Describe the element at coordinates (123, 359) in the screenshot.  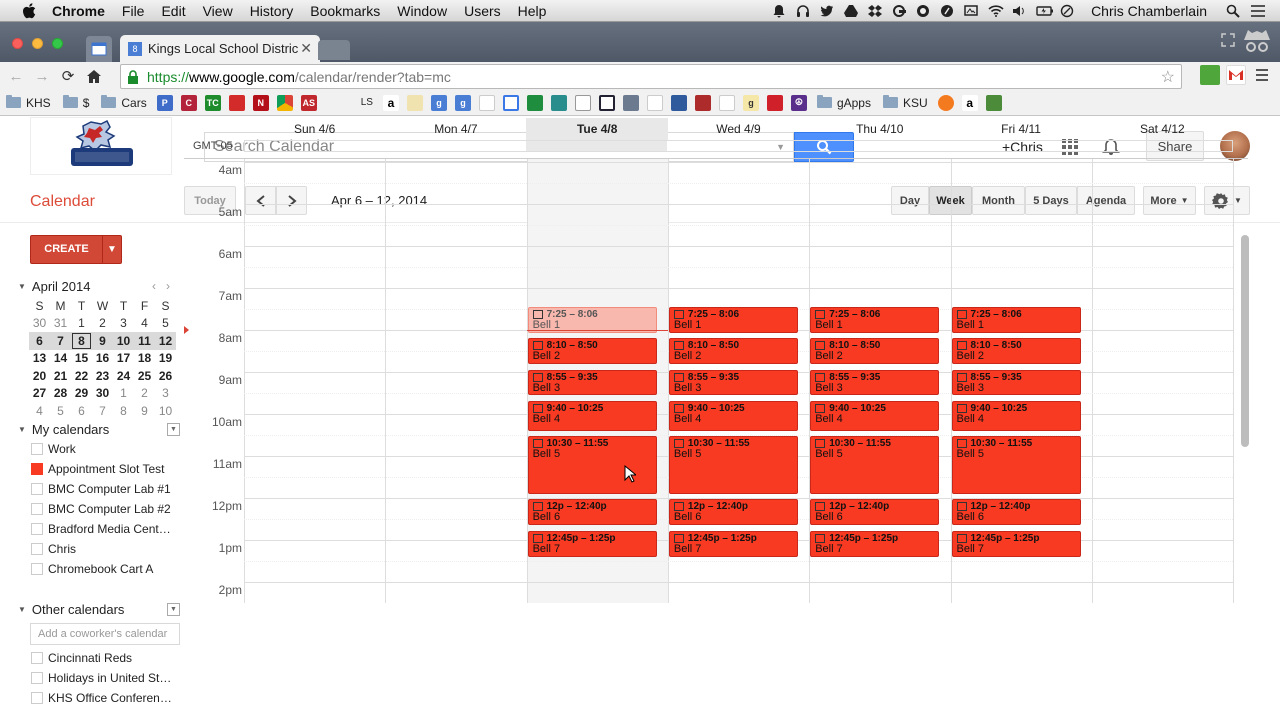
I see `mini-calendar-day: 17` at that location.